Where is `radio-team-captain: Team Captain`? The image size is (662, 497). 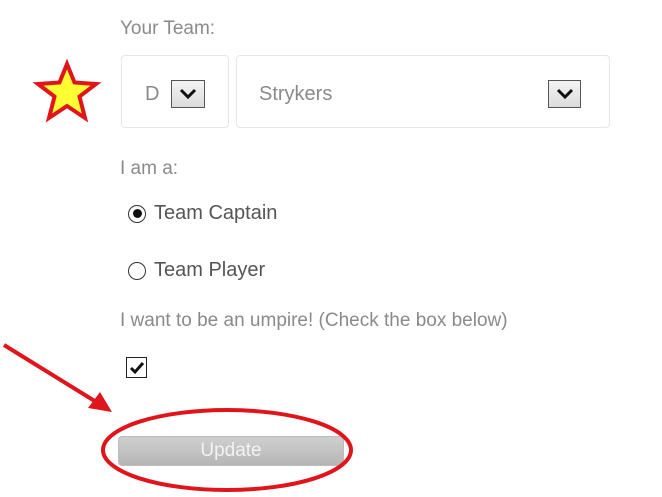
radio-team-captain: Team Captain is located at coordinates (202, 213).